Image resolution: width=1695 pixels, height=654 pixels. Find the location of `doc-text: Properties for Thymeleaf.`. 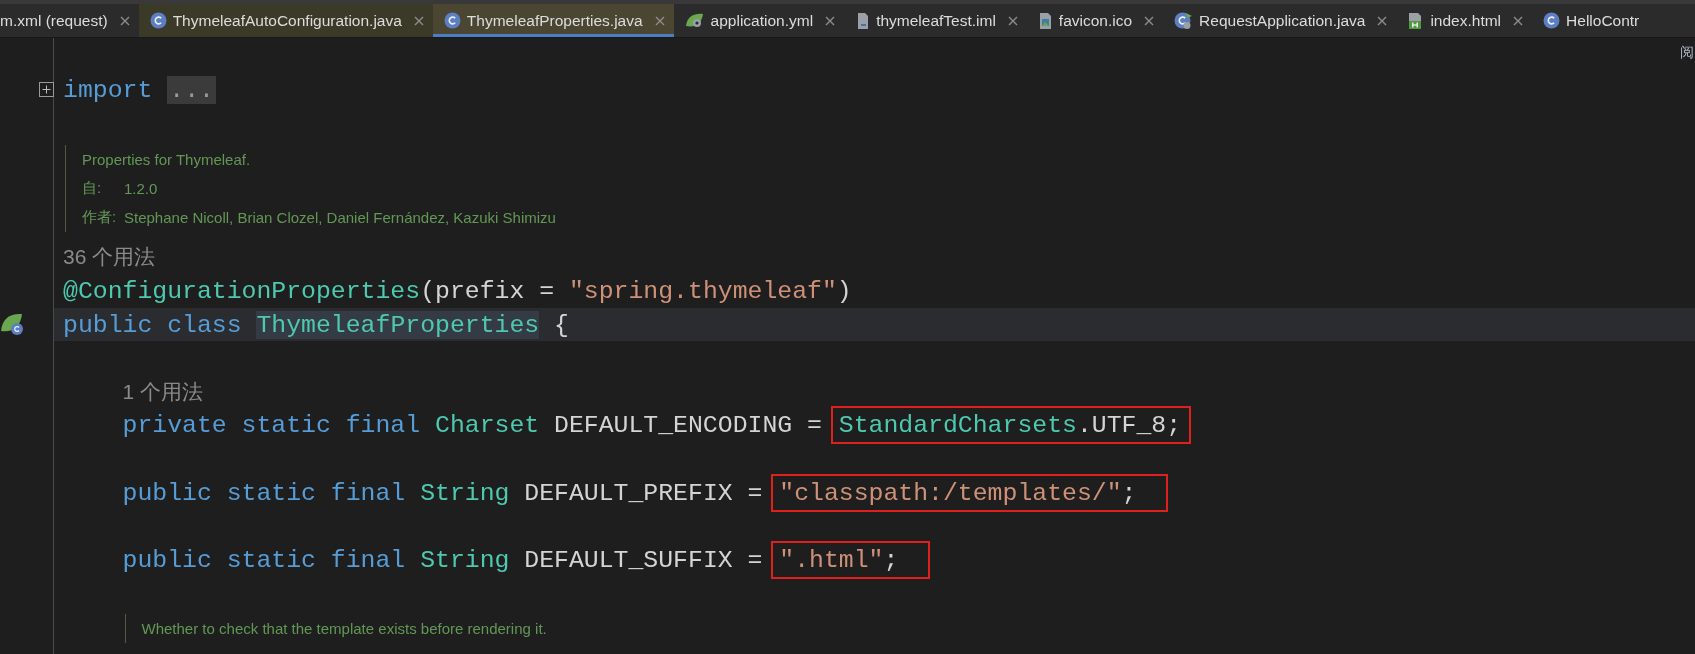

doc-text: Properties for Thymeleaf. is located at coordinates (166, 159).